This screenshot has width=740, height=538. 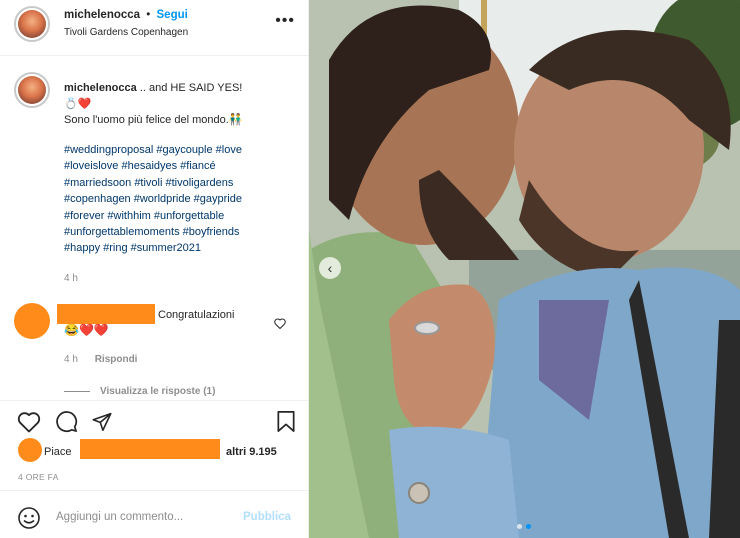 What do you see at coordinates (71, 359) in the screenshot?
I see `comment-time: 4 h` at bounding box center [71, 359].